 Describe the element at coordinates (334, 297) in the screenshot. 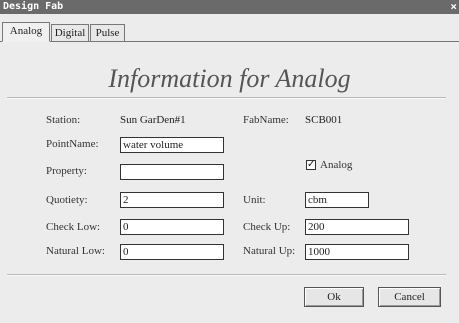

I see `ok-button: Ok` at that location.